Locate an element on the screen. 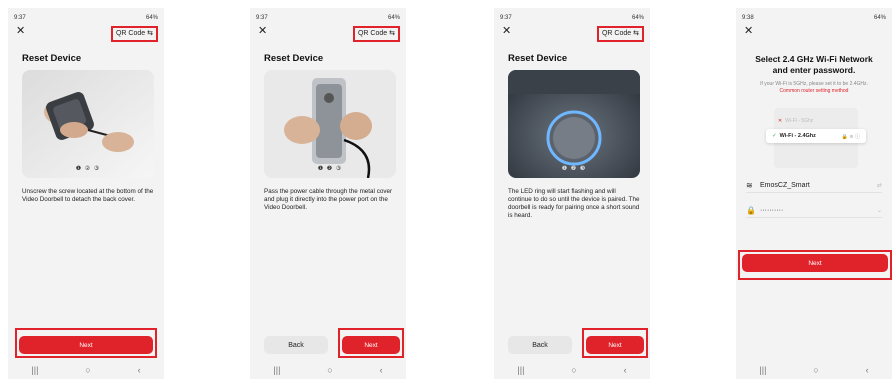  check-icon: ✓ is located at coordinates (774, 136).